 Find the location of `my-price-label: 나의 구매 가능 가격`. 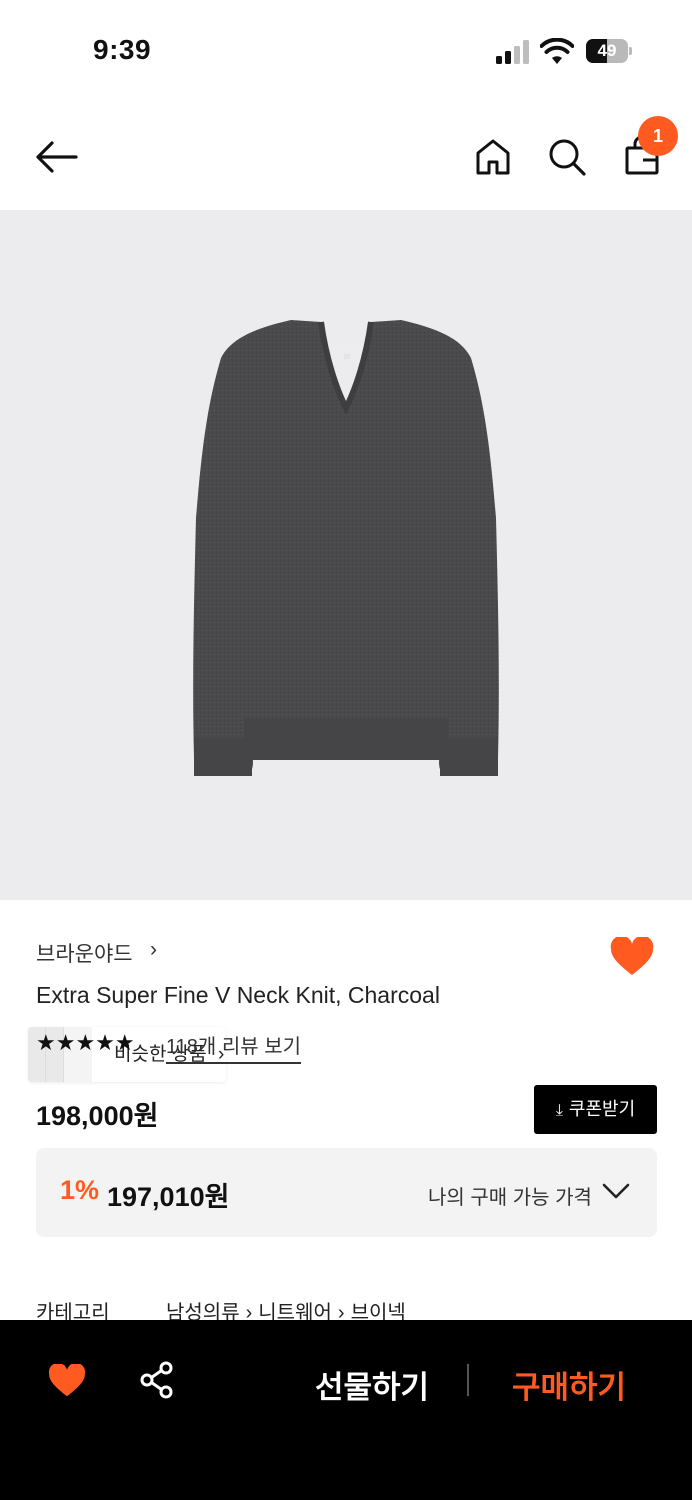

my-price-label: 나의 구매 가능 가격 is located at coordinates (510, 1198).